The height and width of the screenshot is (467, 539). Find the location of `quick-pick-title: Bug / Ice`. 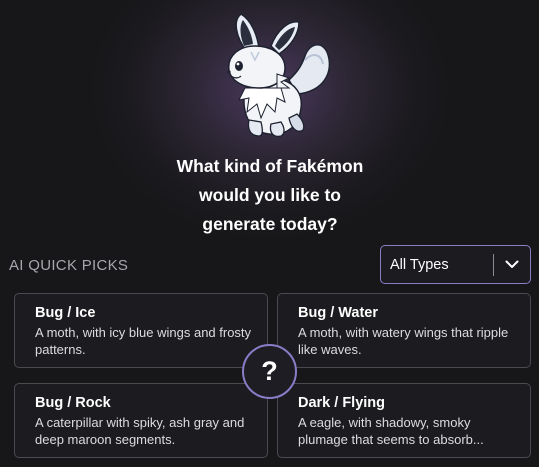

quick-pick-title: Bug / Ice is located at coordinates (65, 313).